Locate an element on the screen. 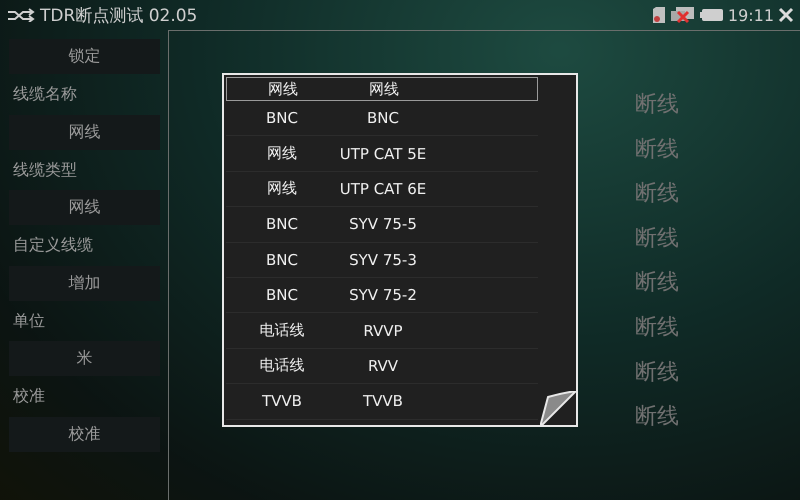  side-button: 增加 is located at coordinates (84, 283).